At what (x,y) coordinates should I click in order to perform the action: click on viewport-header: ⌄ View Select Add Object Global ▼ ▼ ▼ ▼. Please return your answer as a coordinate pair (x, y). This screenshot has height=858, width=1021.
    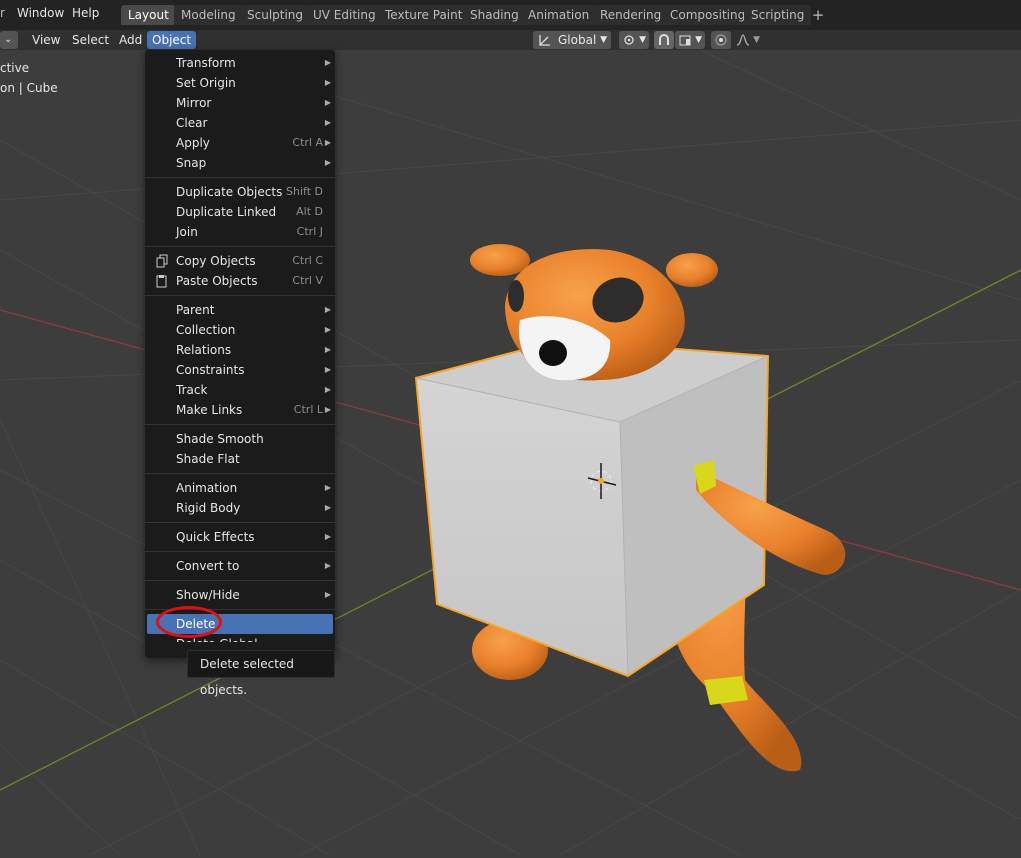
    Looking at the image, I should click on (510, 40).